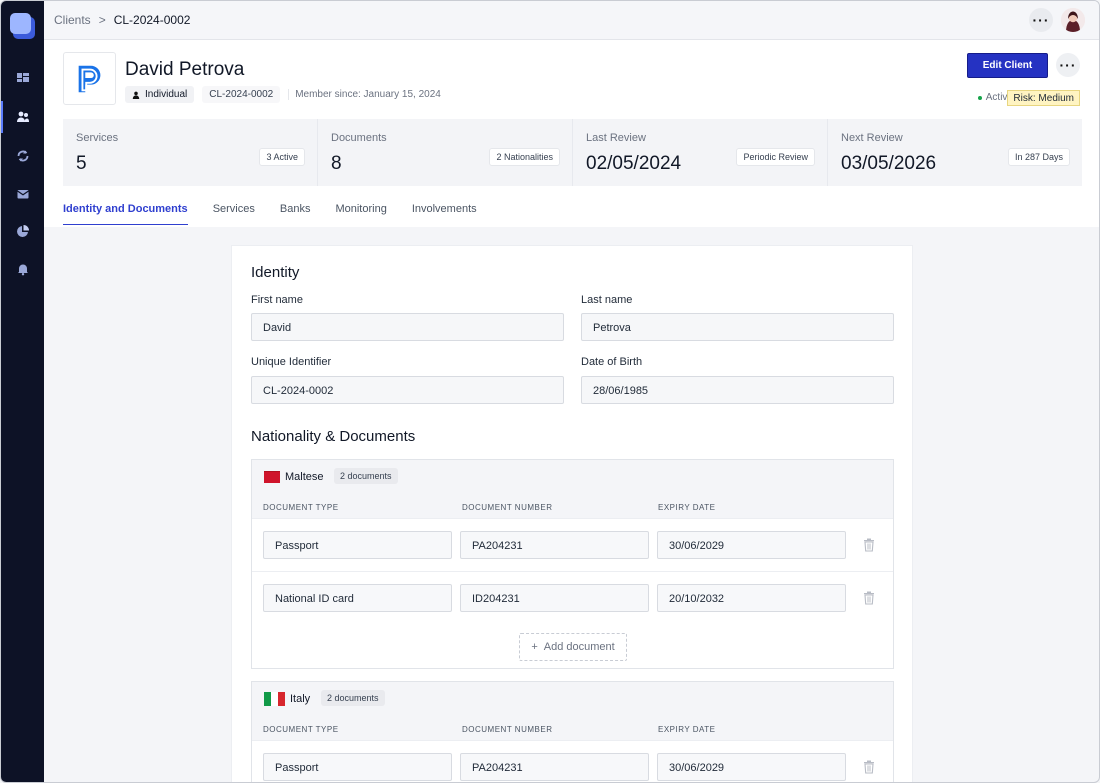  What do you see at coordinates (295, 214) in the screenshot?
I see `tab-banks: Banks` at bounding box center [295, 214].